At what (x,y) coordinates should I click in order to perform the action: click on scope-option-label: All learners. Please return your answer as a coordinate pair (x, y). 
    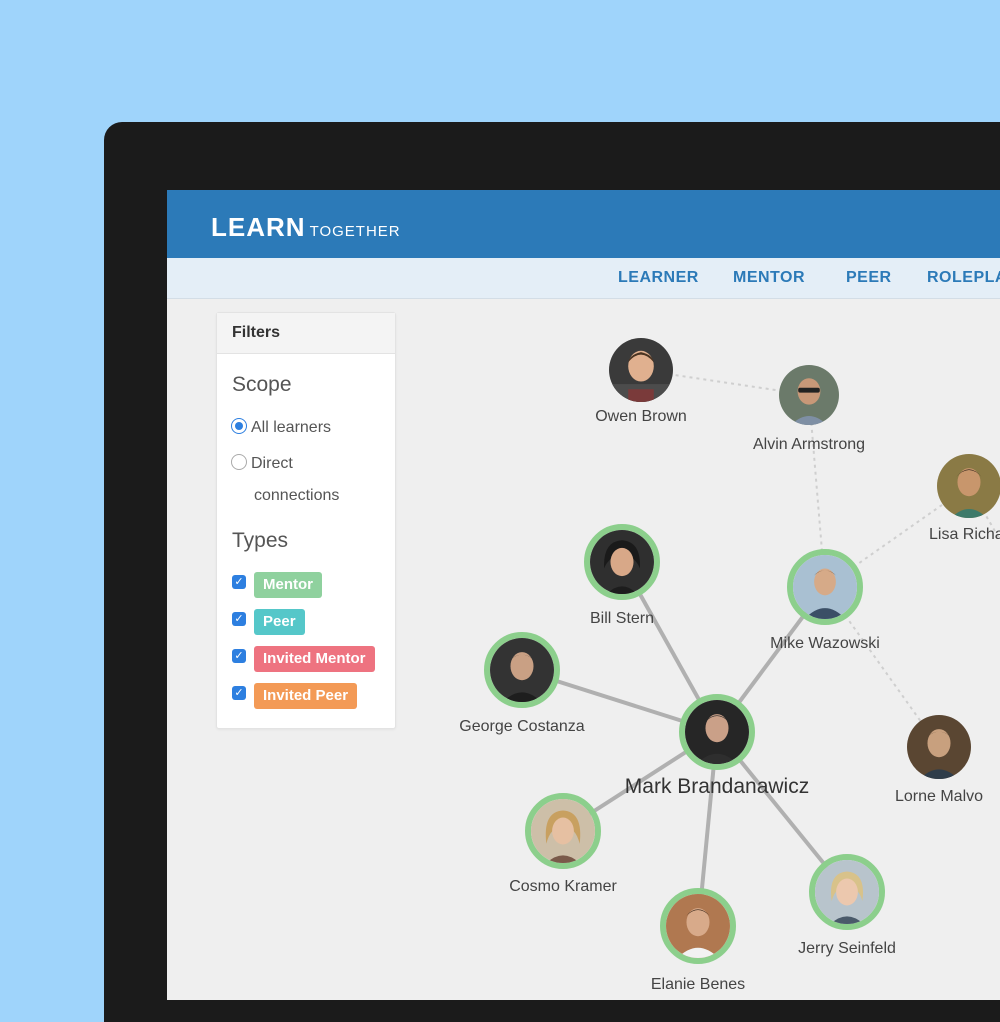
    Looking at the image, I should click on (291, 427).